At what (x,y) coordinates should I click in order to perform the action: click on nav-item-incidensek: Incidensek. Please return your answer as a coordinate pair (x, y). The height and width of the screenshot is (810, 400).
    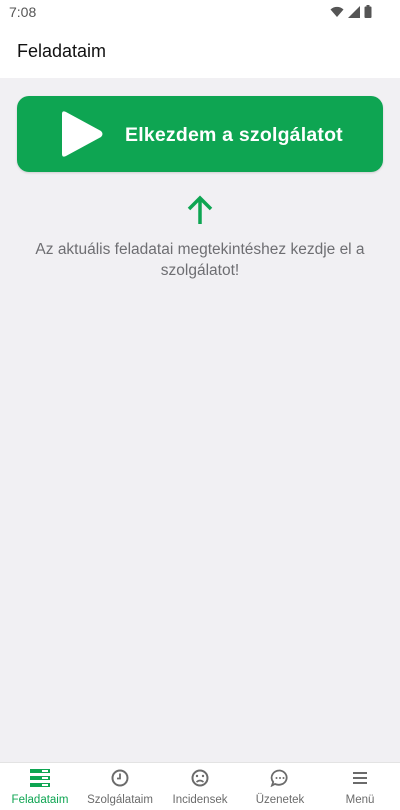
    Looking at the image, I should click on (200, 786).